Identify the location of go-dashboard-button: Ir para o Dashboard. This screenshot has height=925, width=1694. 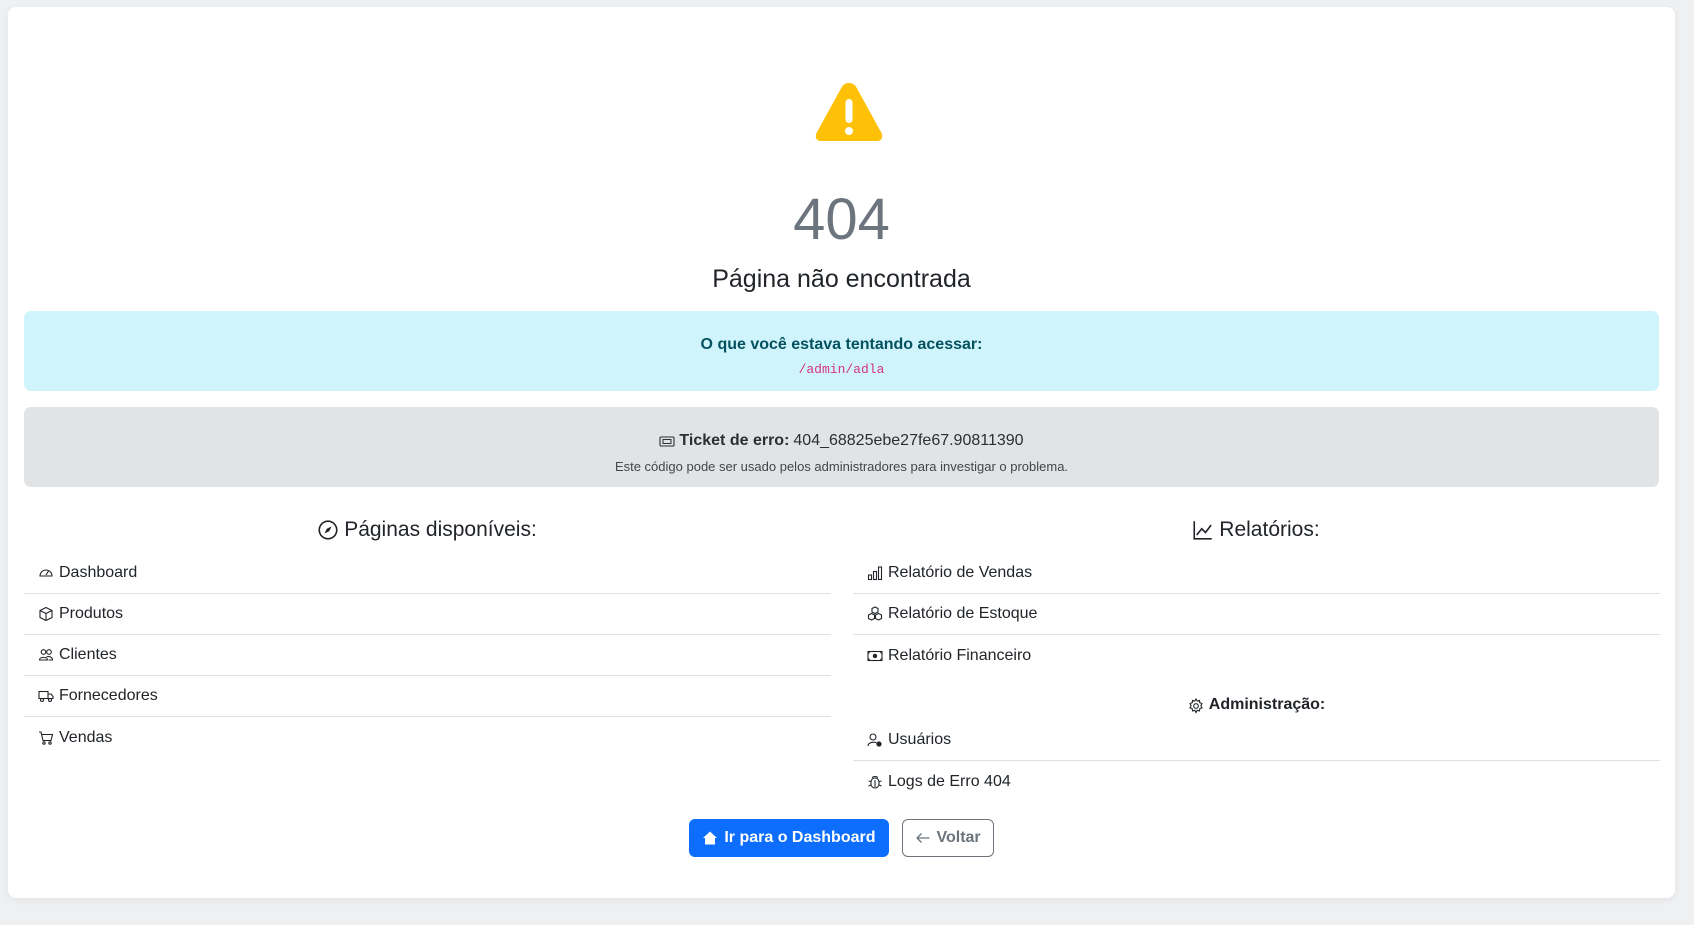
(789, 838).